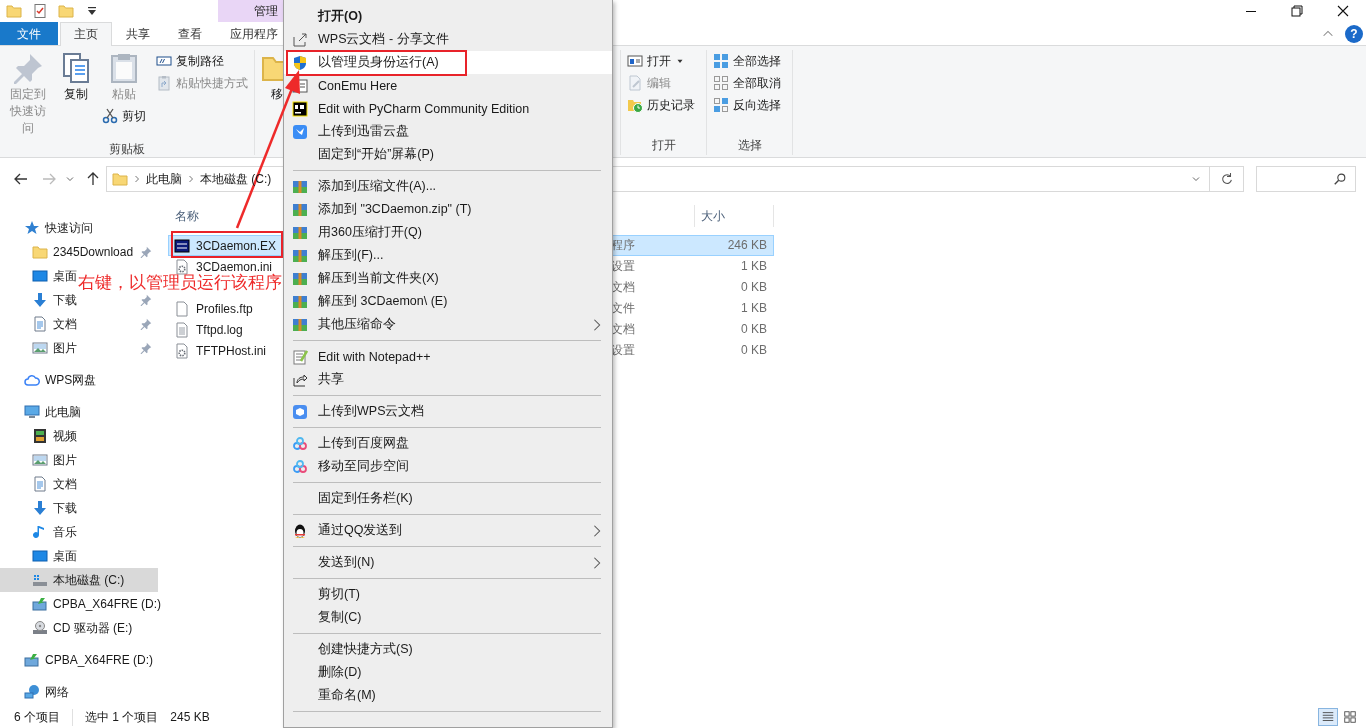 The image size is (1366, 728). I want to click on search-field, so click(1306, 179).